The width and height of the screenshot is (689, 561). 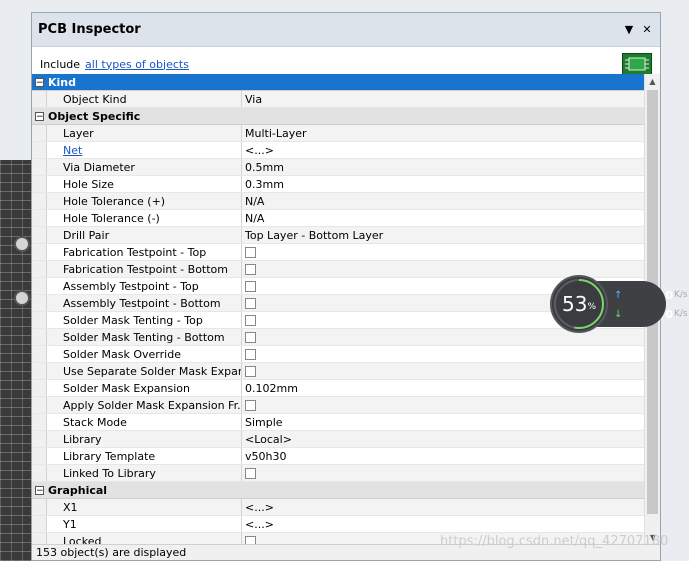 What do you see at coordinates (89, 29) in the screenshot?
I see `panel-title: PCB Inspector` at bounding box center [89, 29].